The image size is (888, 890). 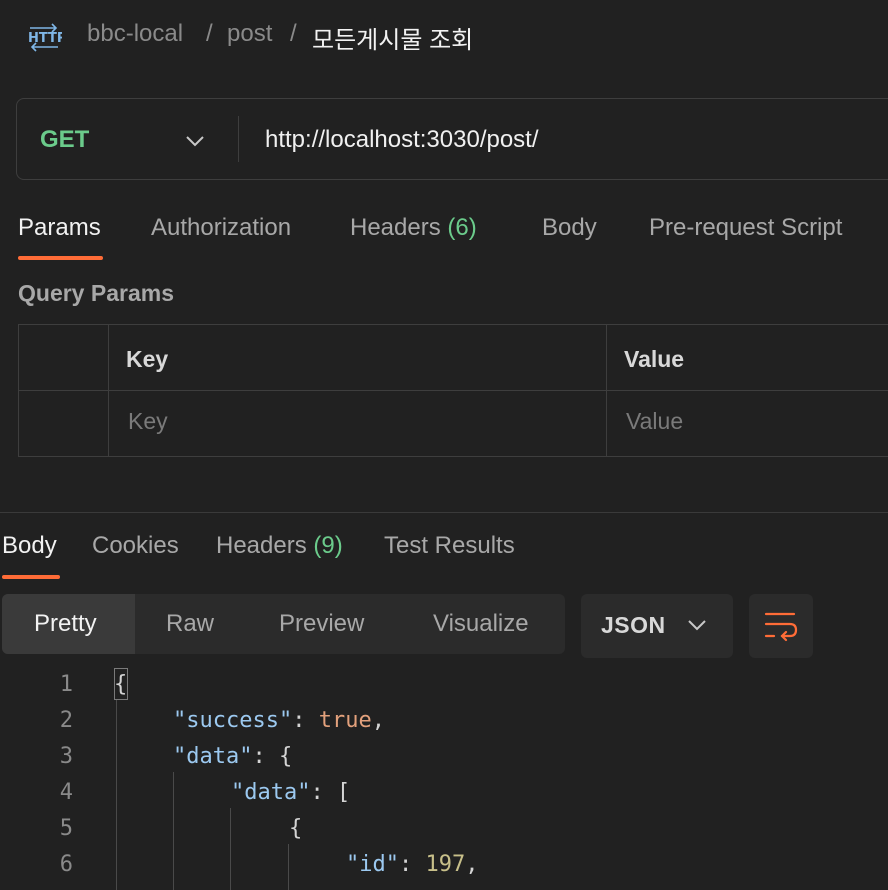 I want to click on line-number: 4, so click(x=66, y=792).